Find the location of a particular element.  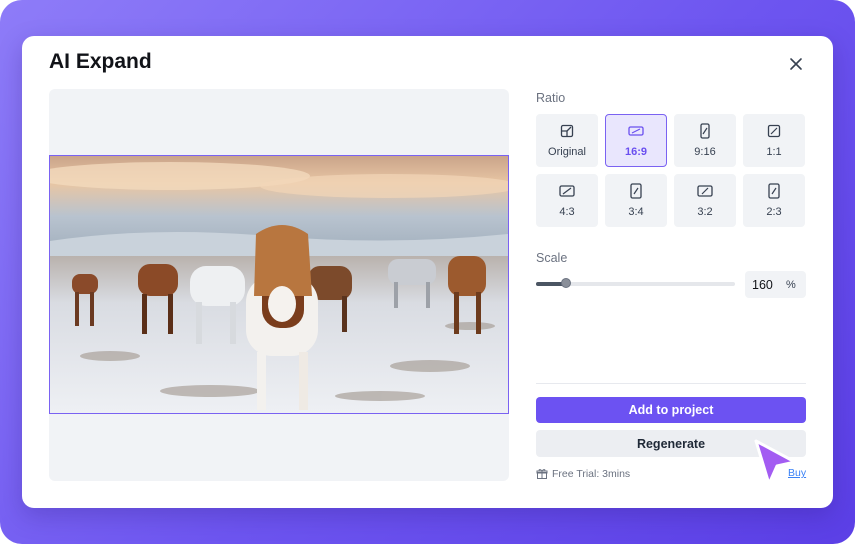

ratio-option-label: 9:16 is located at coordinates (705, 152).